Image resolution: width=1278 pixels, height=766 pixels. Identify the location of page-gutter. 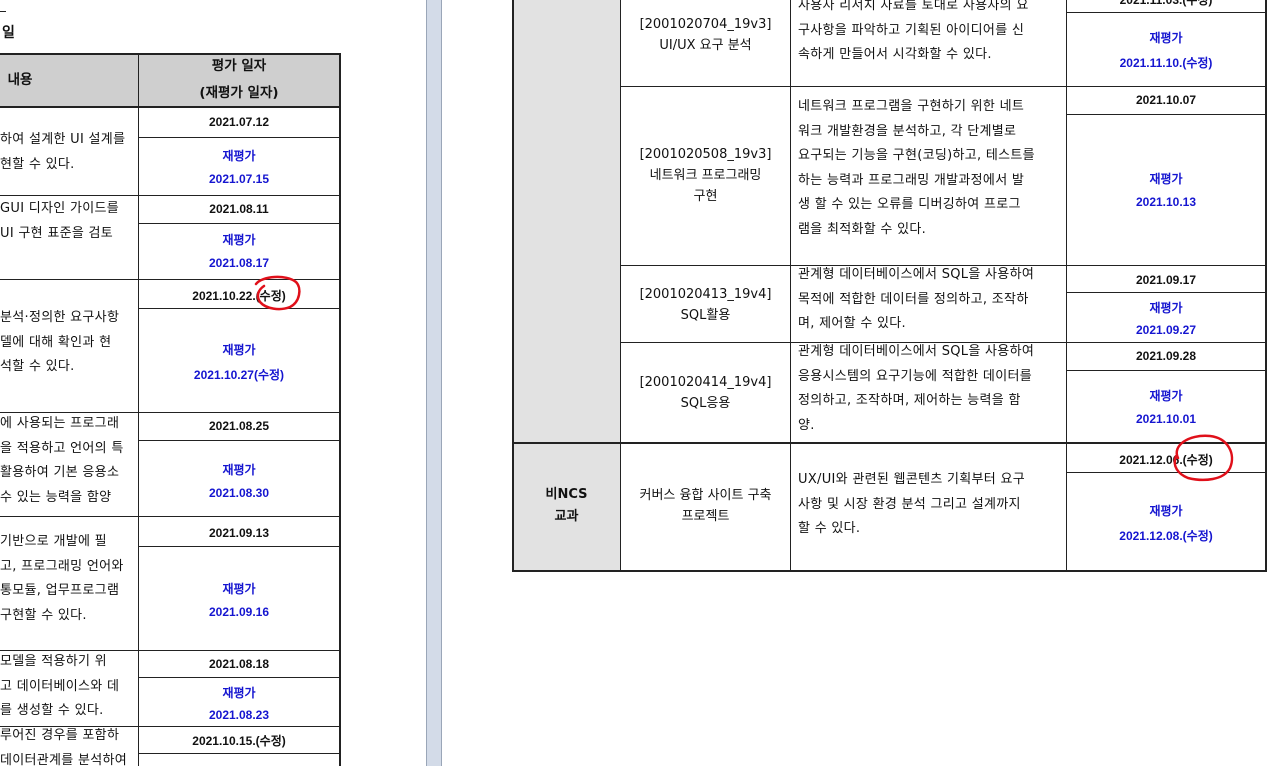
(434, 383).